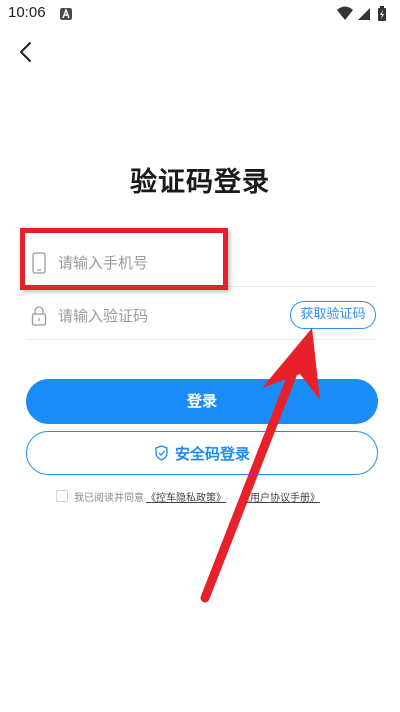 This screenshot has height=712, width=400. I want to click on agreement-row: 我已阅读并同意 《控车隐私政策》 《用户协议手册》, so click(188, 496).